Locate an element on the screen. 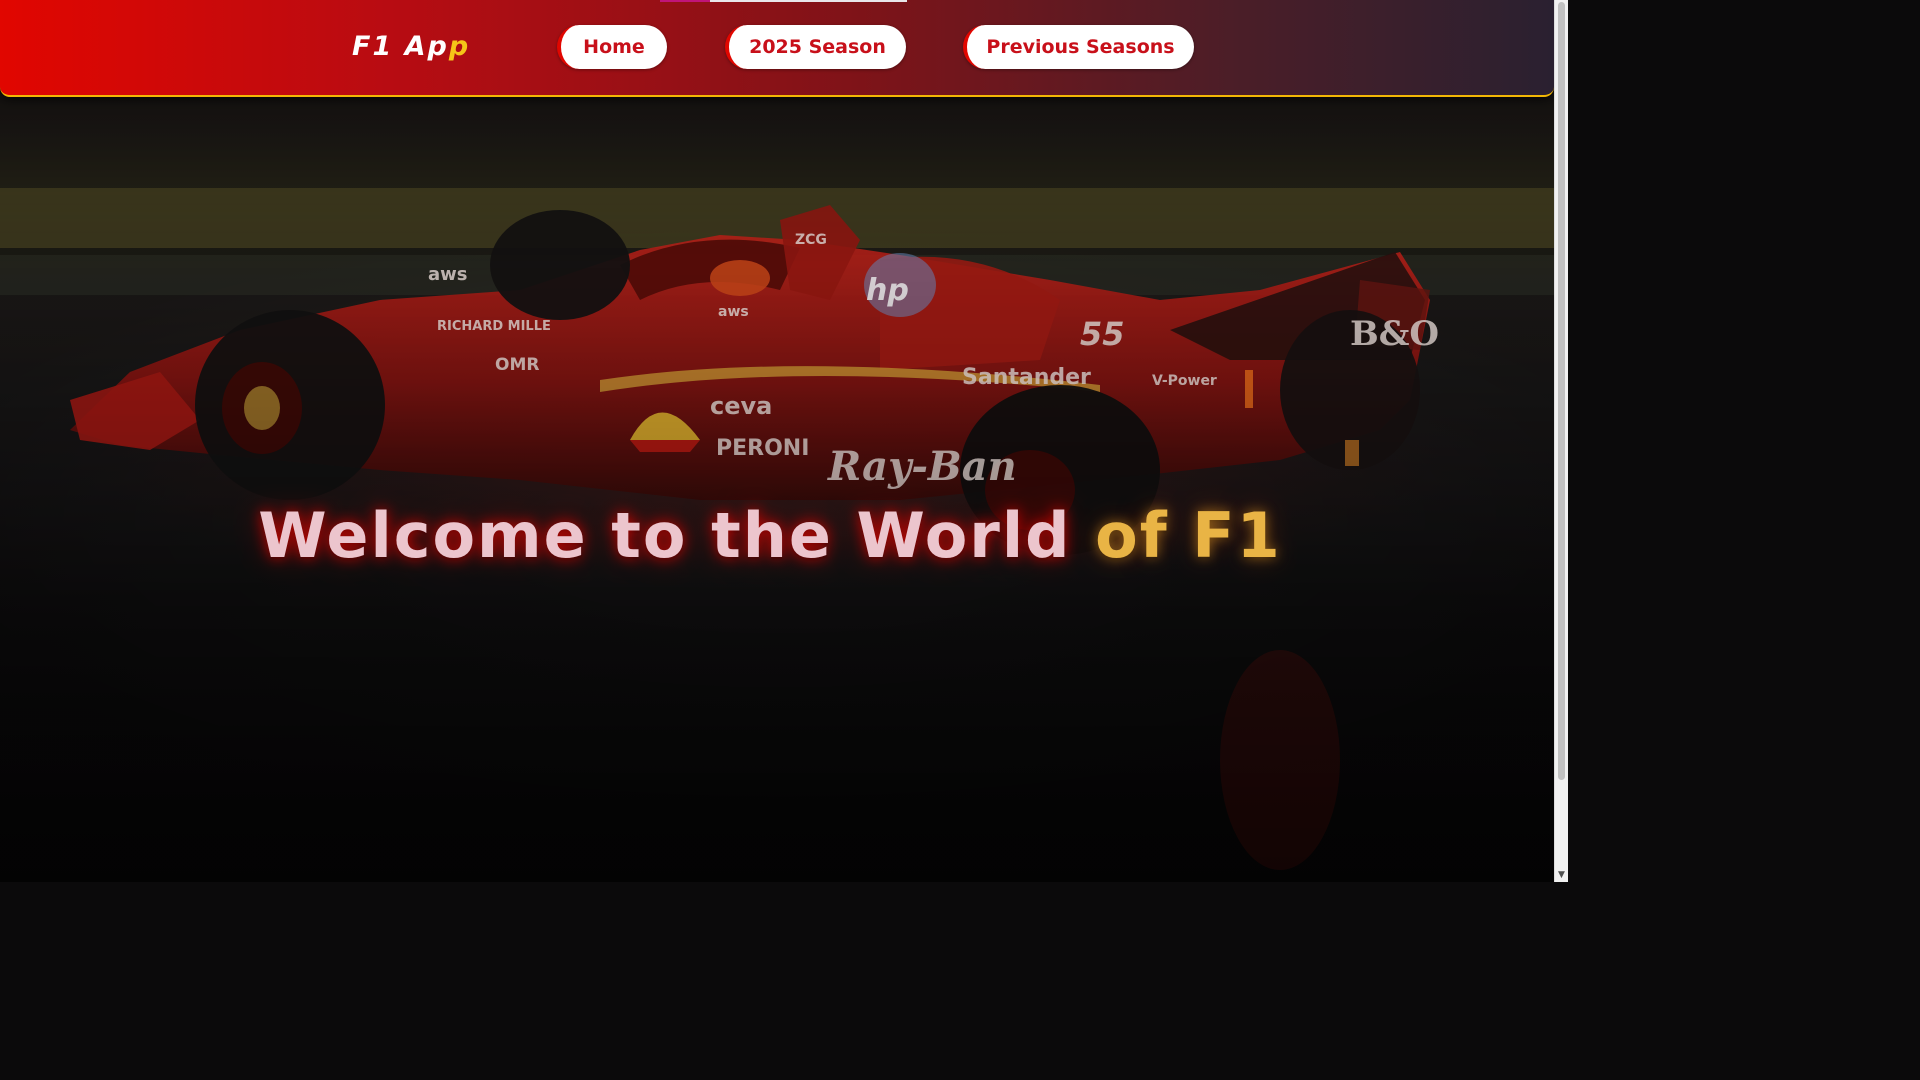  season-2025-button: 2025 Season is located at coordinates (815, 47).